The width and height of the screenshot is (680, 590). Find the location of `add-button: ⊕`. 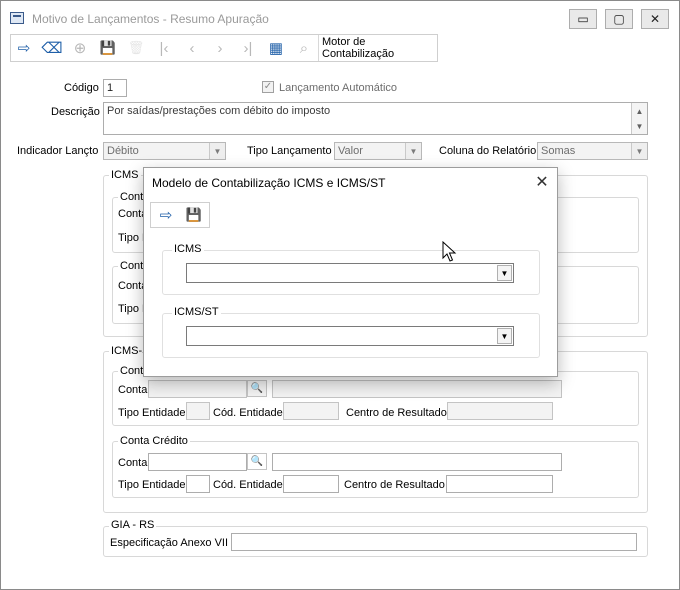

add-button: ⊕ is located at coordinates (80, 48).